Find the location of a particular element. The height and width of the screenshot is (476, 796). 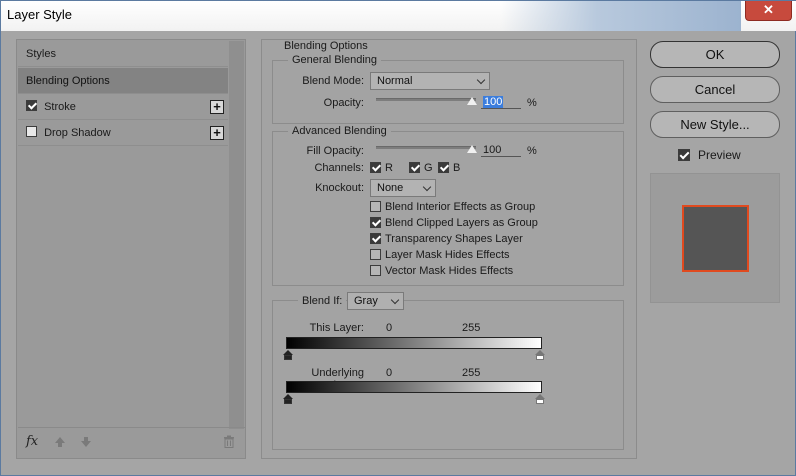

underlying-layer-white-stop is located at coordinates (540, 399).